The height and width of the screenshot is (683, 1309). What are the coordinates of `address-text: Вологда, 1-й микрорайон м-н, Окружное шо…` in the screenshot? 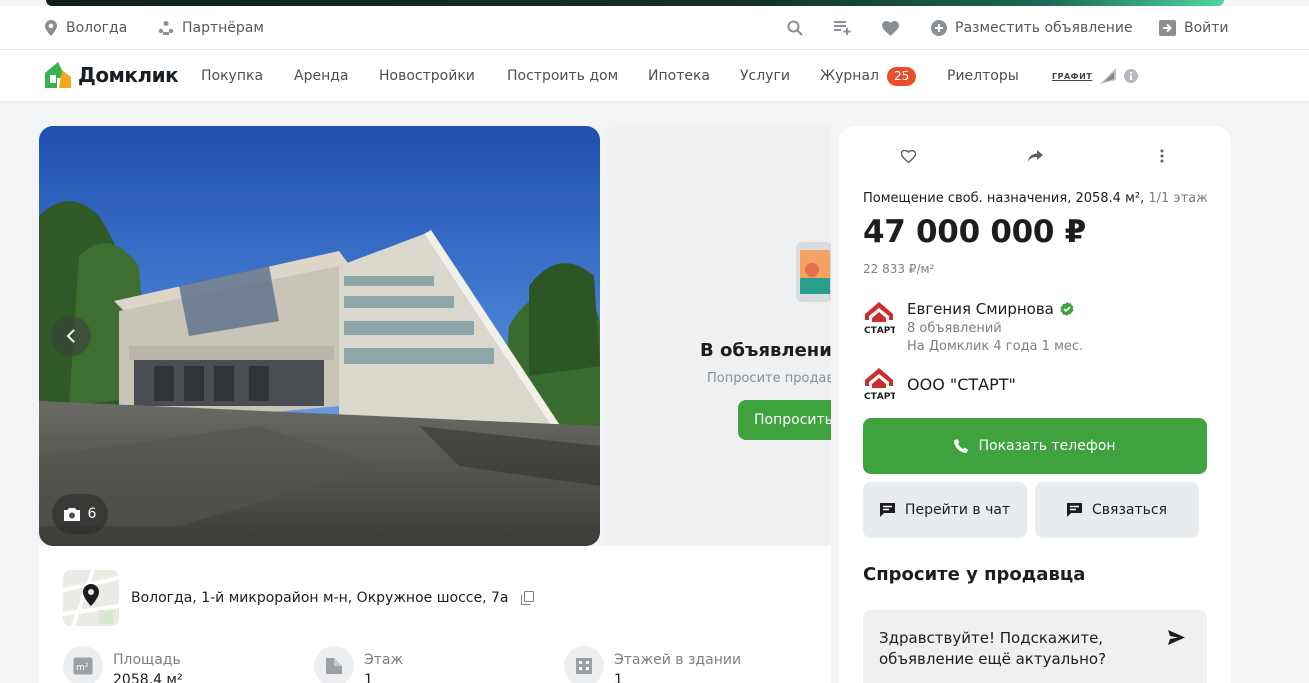 It's located at (320, 598).